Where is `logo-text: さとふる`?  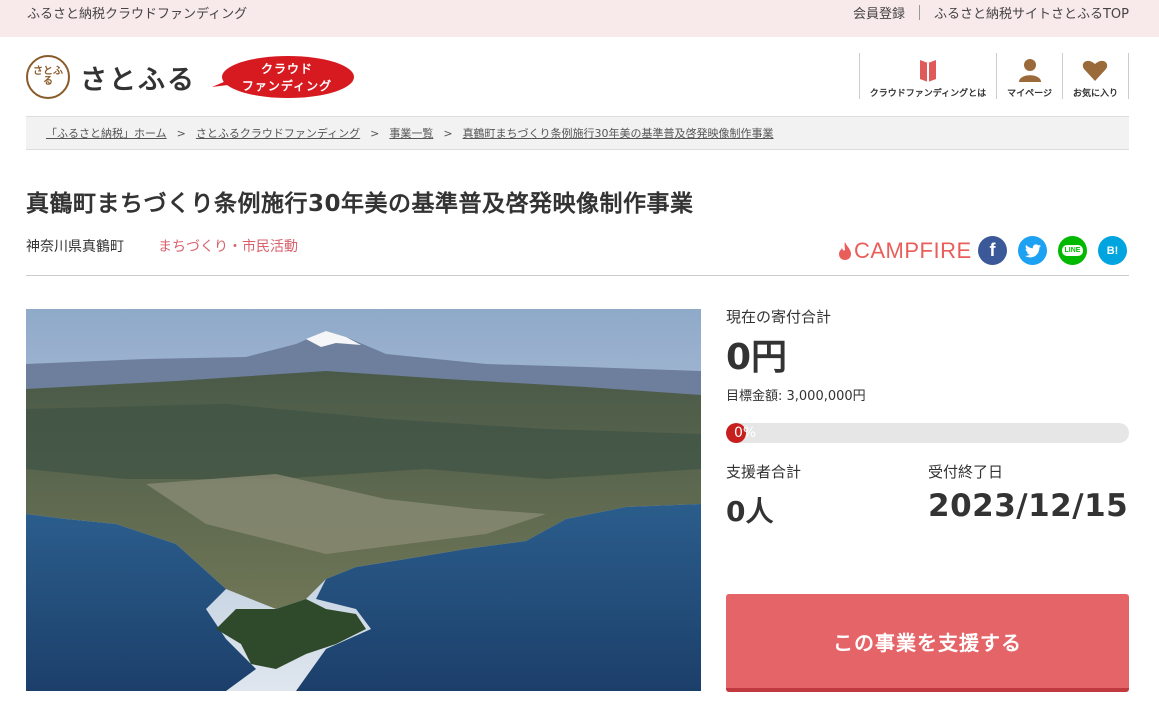
logo-text: さとふる is located at coordinates (138, 80).